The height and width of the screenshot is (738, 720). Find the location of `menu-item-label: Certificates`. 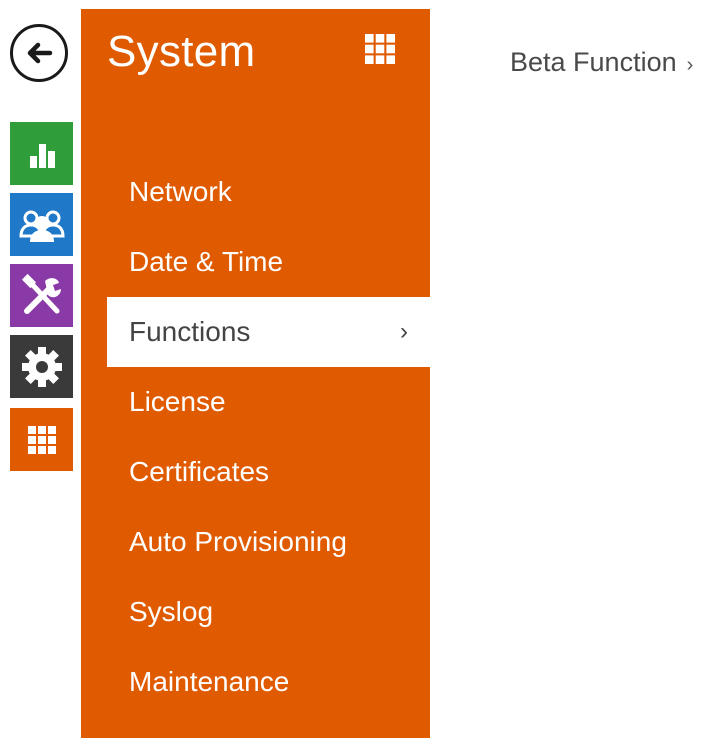

menu-item-label: Certificates is located at coordinates (199, 471).